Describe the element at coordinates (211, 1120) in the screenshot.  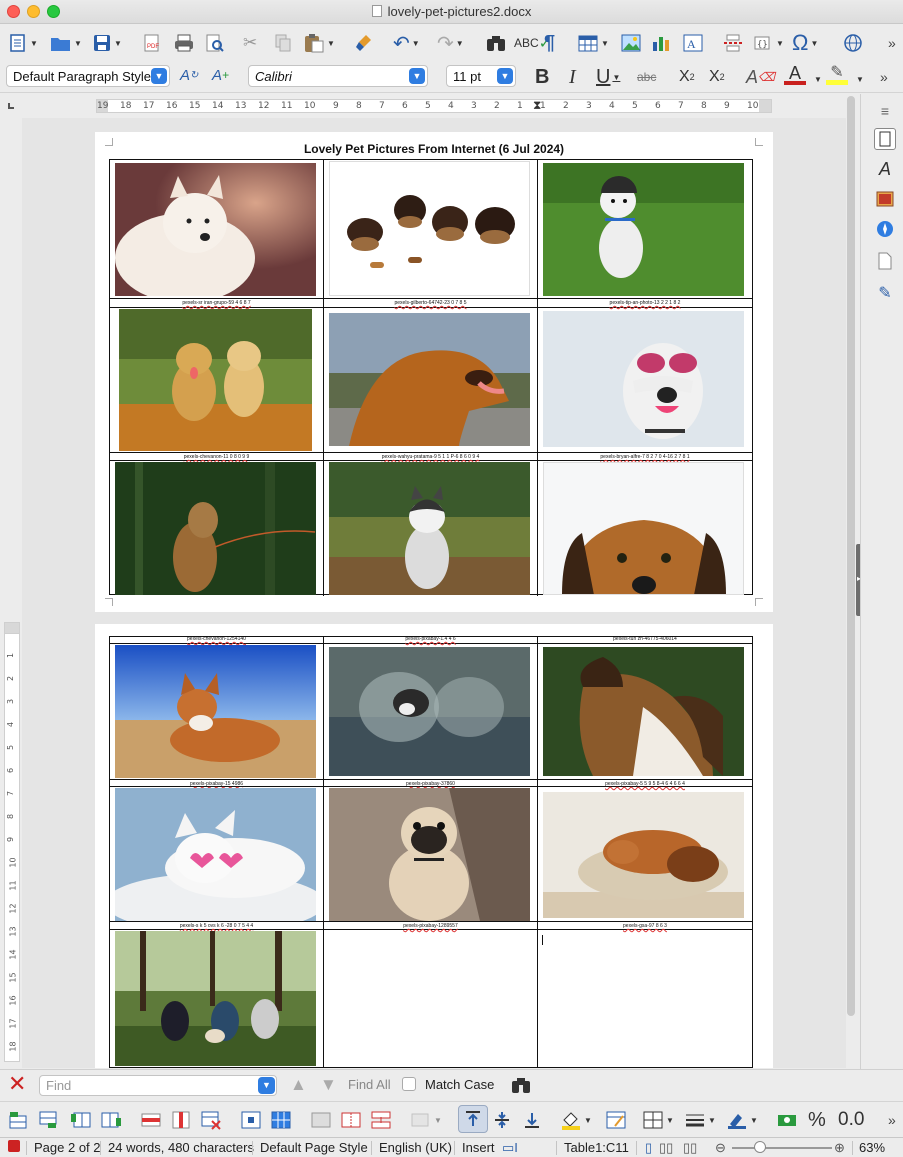
I see `delete-table-icon` at that location.